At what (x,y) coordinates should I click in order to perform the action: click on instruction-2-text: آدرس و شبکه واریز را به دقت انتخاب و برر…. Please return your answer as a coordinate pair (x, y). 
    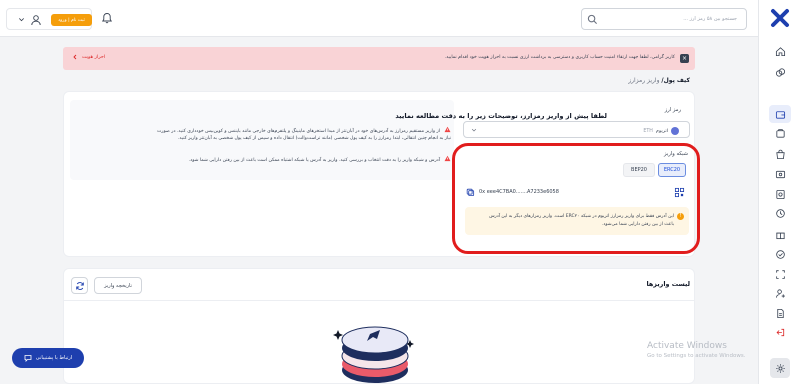
    Looking at the image, I should click on (314, 160).